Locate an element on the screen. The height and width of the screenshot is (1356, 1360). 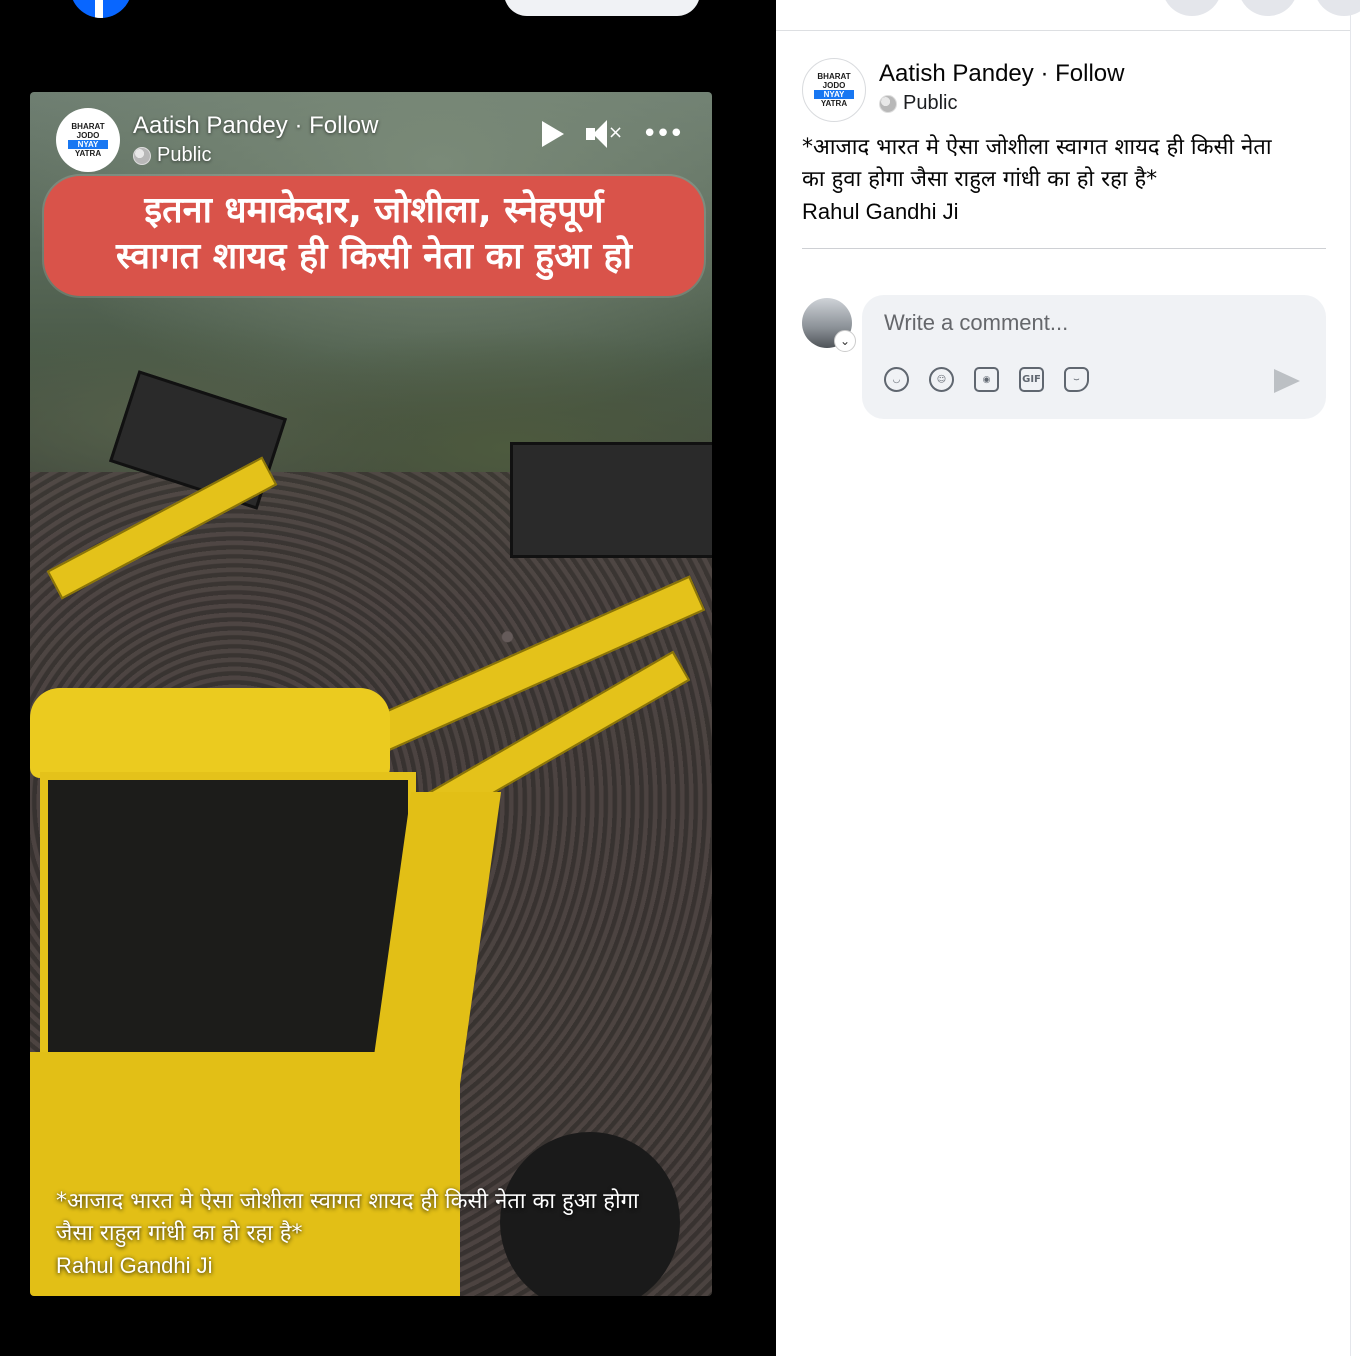
send-icon is located at coordinates (1287, 381).